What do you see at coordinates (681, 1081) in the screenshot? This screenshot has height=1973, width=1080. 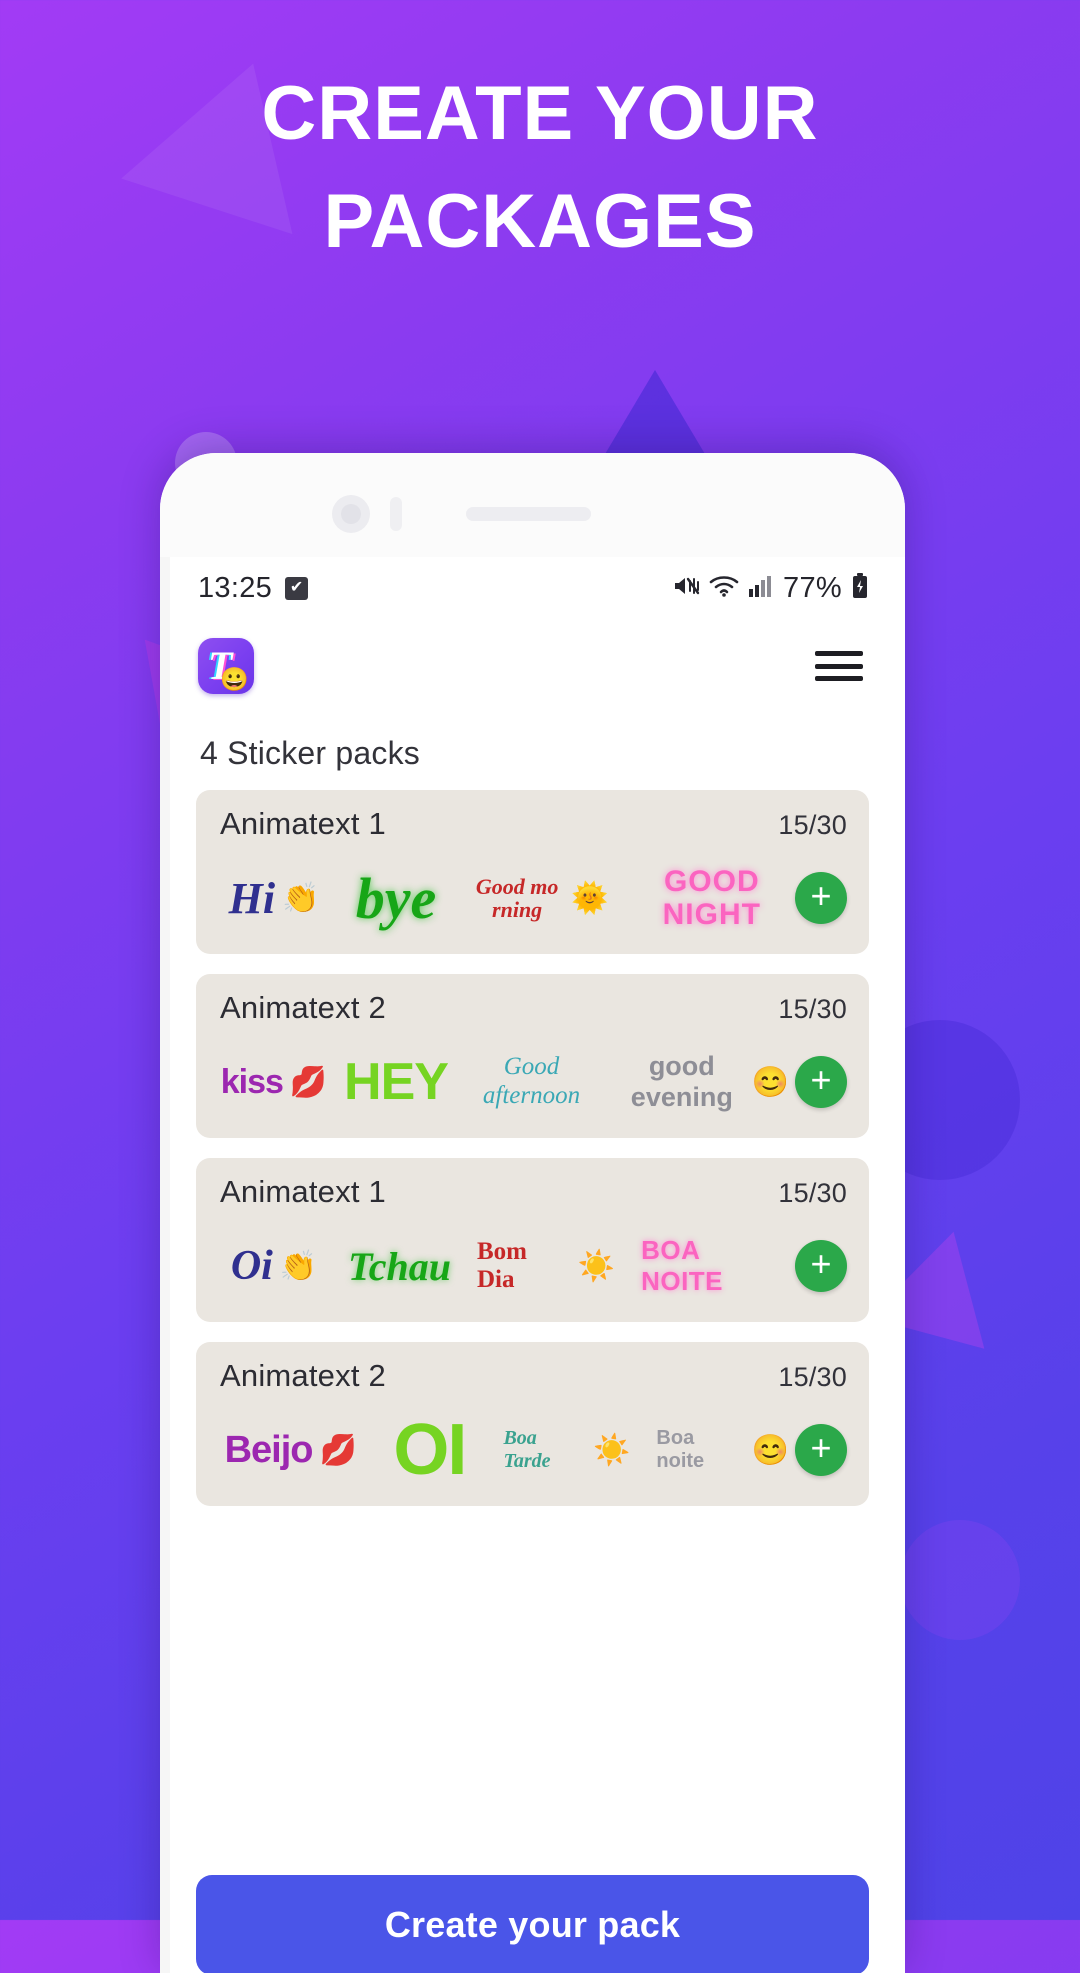 I see `sticker-text: good evening` at bounding box center [681, 1081].